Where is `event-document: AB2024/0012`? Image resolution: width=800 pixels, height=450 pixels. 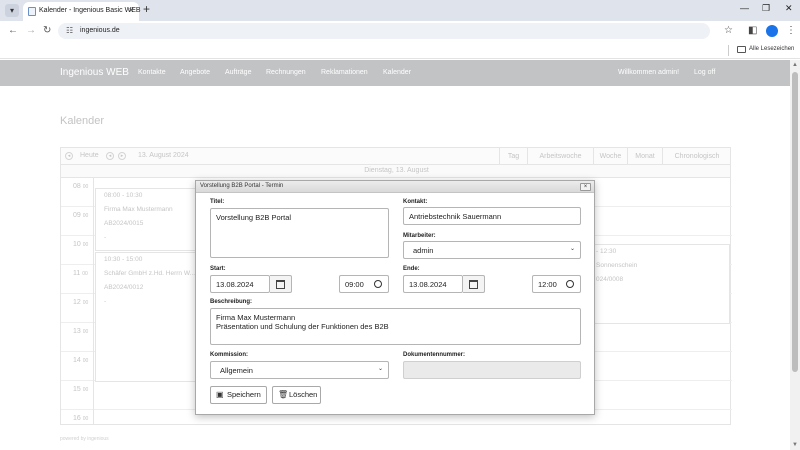 event-document: AB2024/0012 is located at coordinates (124, 287).